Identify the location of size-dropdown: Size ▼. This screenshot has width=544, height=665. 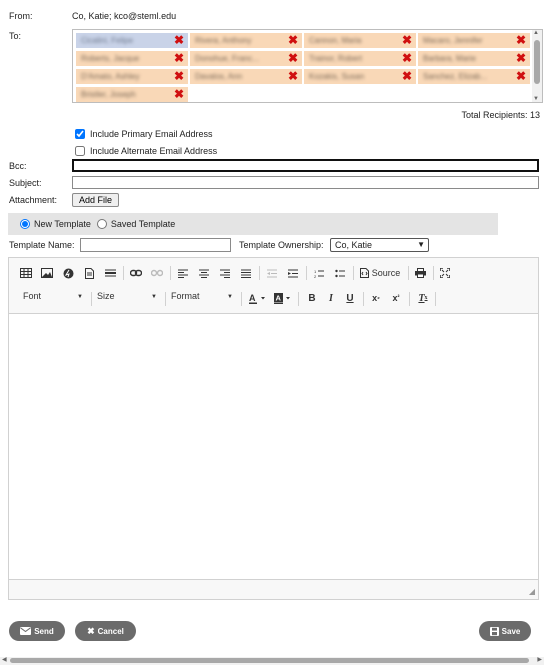
(129, 298).